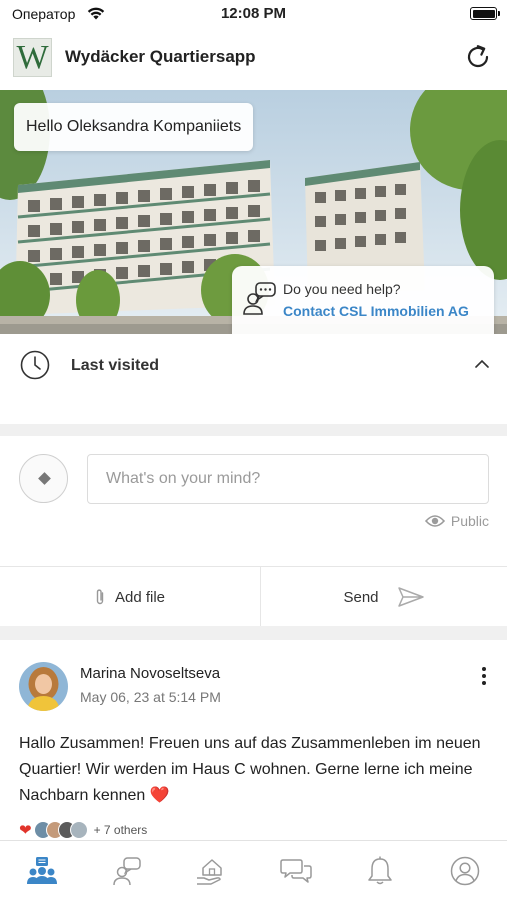 This screenshot has width=507, height=900. What do you see at coordinates (78, 830) in the screenshot?
I see `reactor-avatar` at bounding box center [78, 830].